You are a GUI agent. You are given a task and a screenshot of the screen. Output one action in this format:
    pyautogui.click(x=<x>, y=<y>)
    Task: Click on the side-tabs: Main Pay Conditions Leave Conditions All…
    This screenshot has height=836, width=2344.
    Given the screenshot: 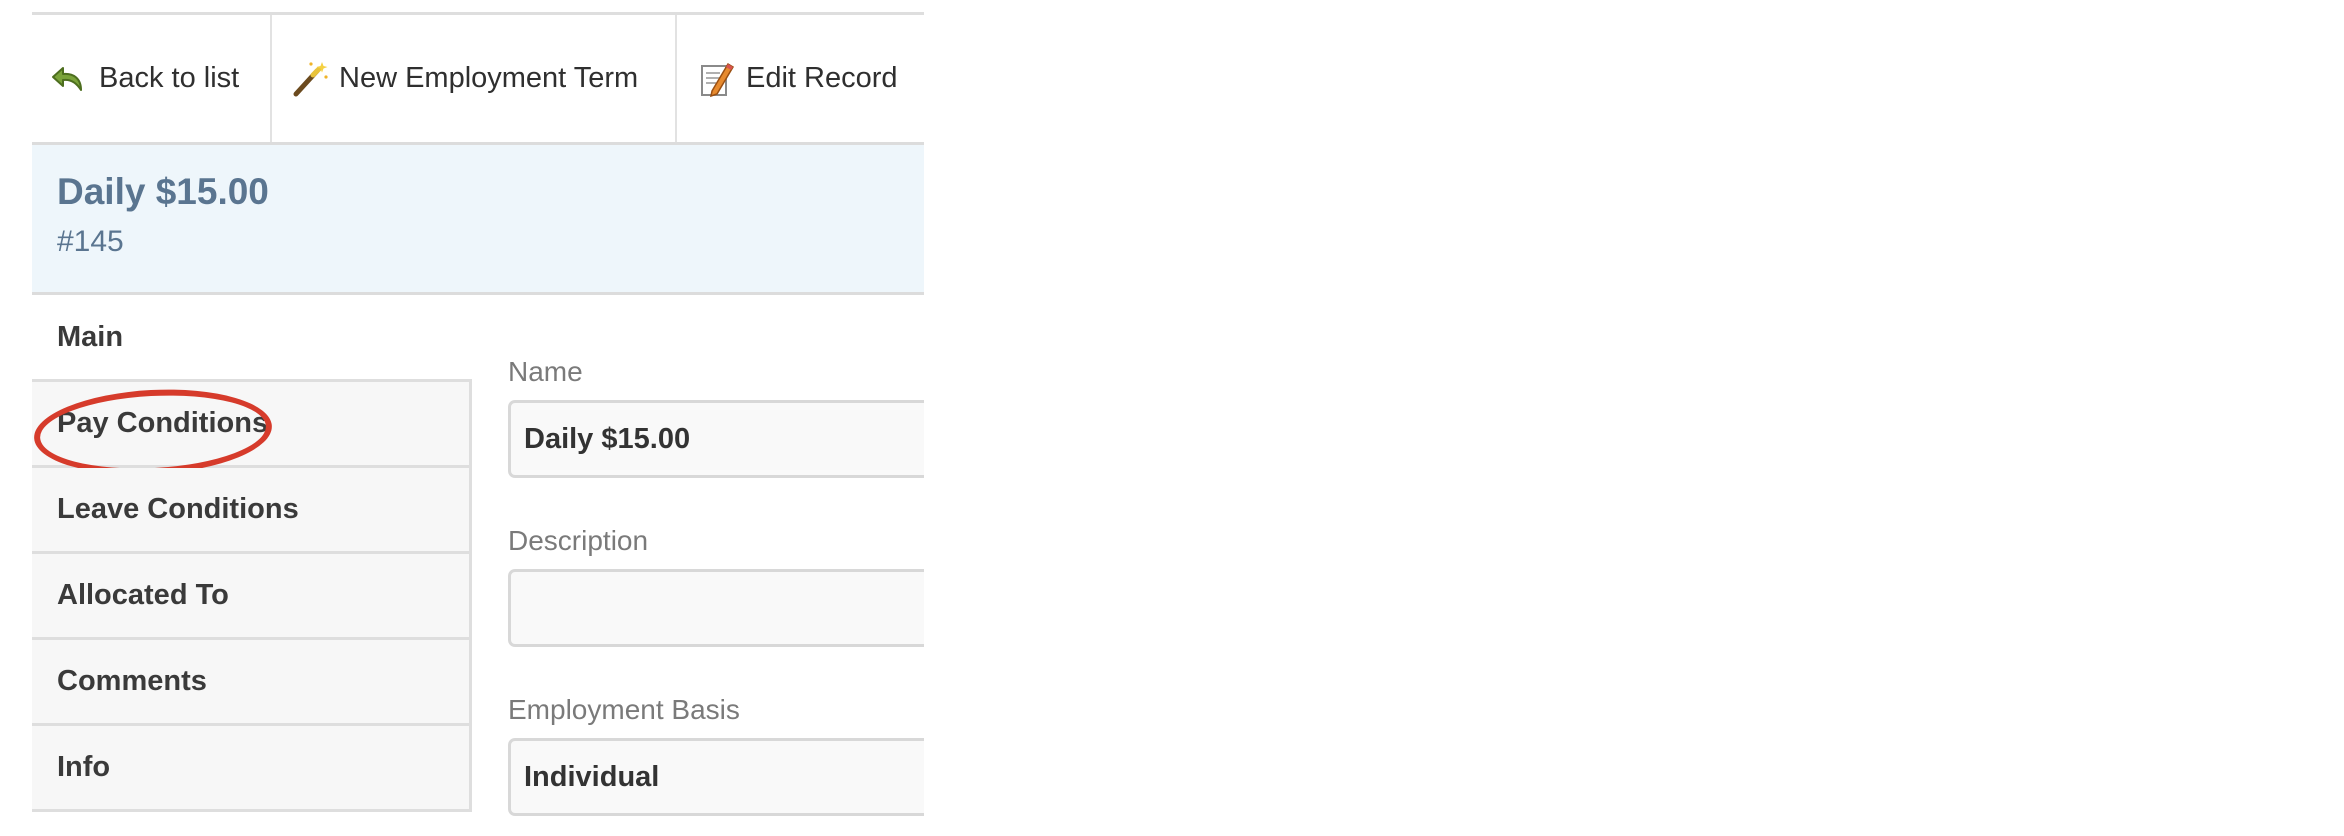 What is the action you would take?
    pyautogui.click(x=251, y=554)
    